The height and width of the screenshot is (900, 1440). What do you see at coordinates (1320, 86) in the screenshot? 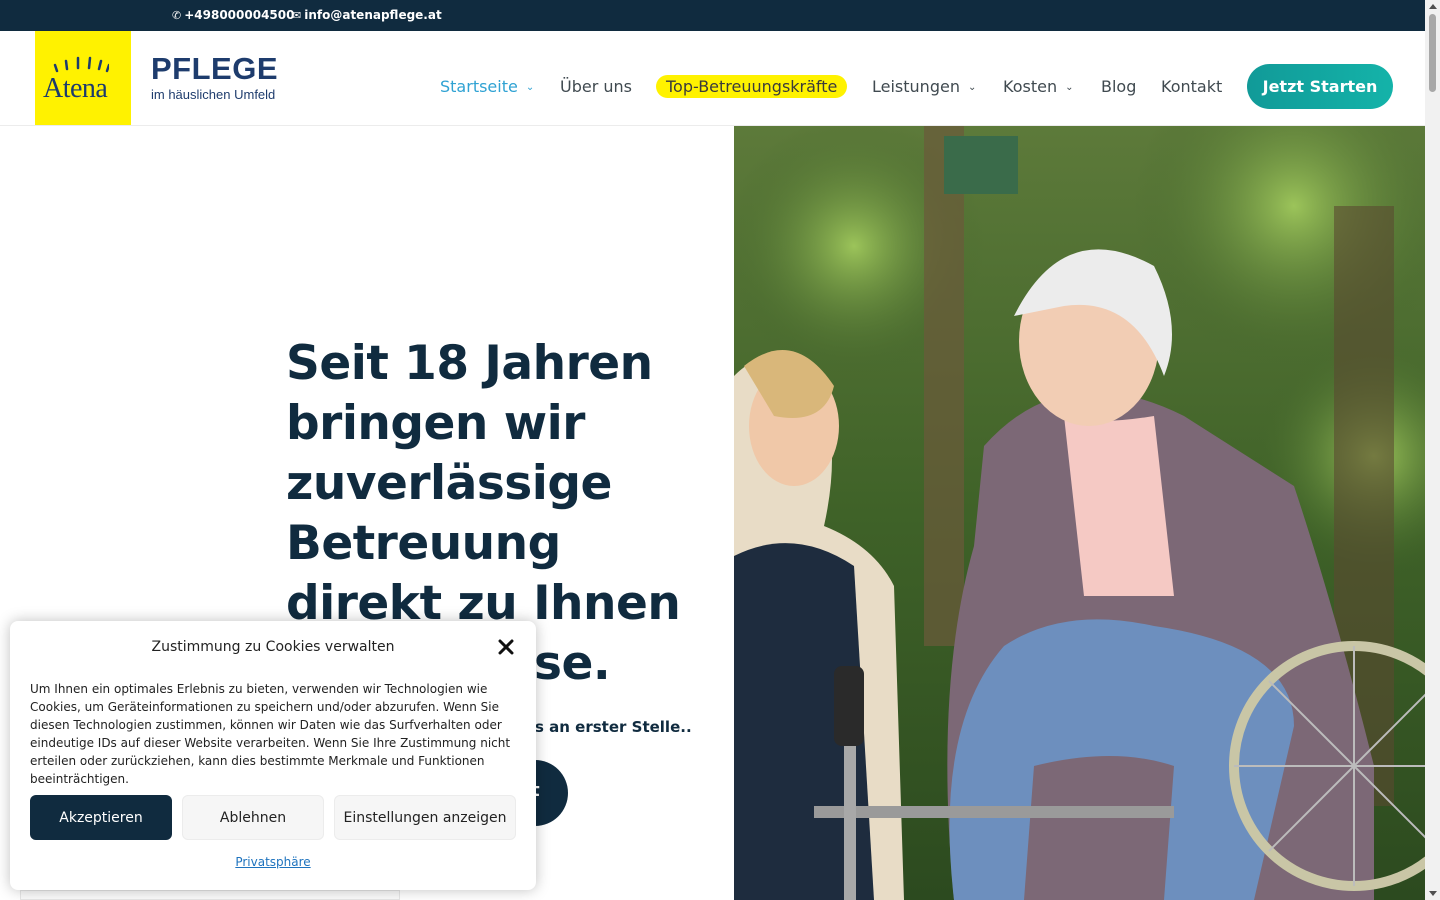
I see `jetzt-starten-button: Jetzt Starten` at bounding box center [1320, 86].